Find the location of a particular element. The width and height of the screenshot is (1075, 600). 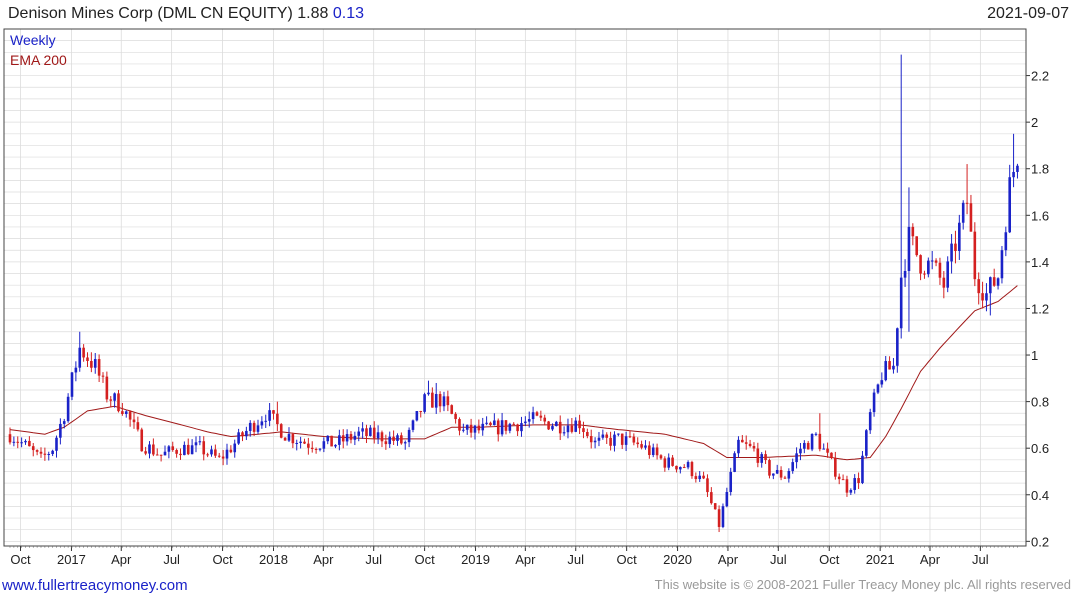

website-link: www.fullertreacymoney.com is located at coordinates (95, 585).